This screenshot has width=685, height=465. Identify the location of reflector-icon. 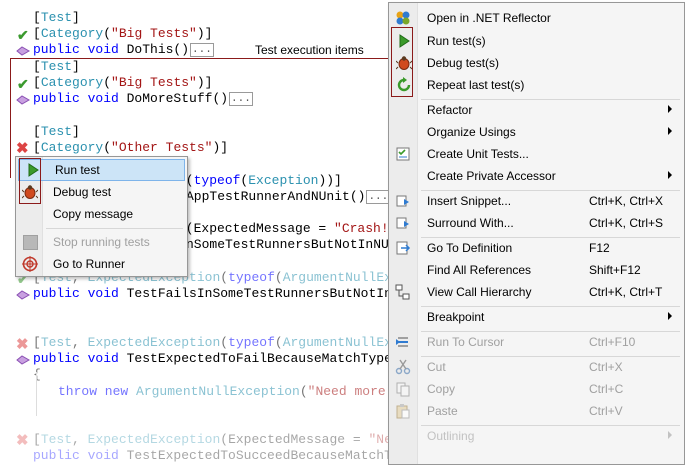
(403, 18).